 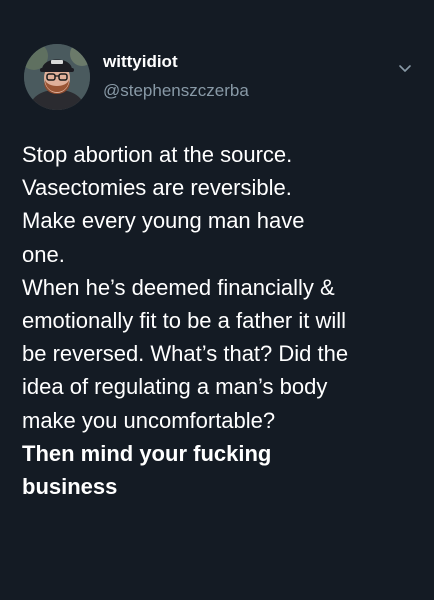 I want to click on avatar, so click(x=57, y=77).